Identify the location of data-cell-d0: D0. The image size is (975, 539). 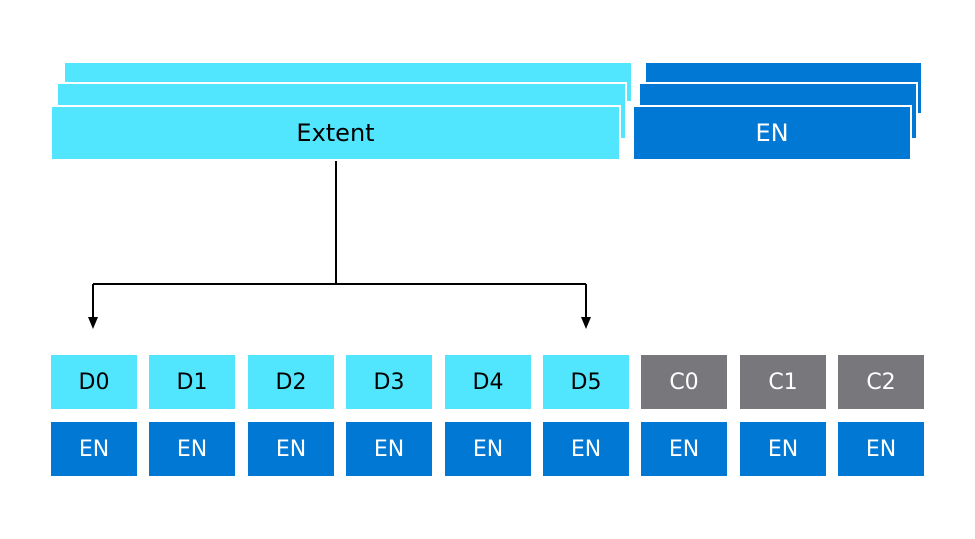
(94, 382).